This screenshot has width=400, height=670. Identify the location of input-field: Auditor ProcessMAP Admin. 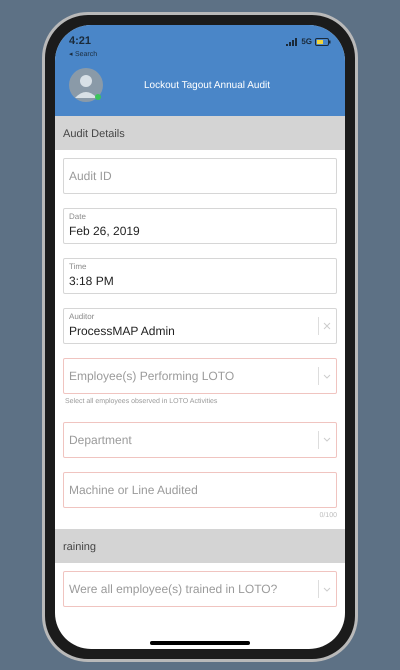
(200, 326).